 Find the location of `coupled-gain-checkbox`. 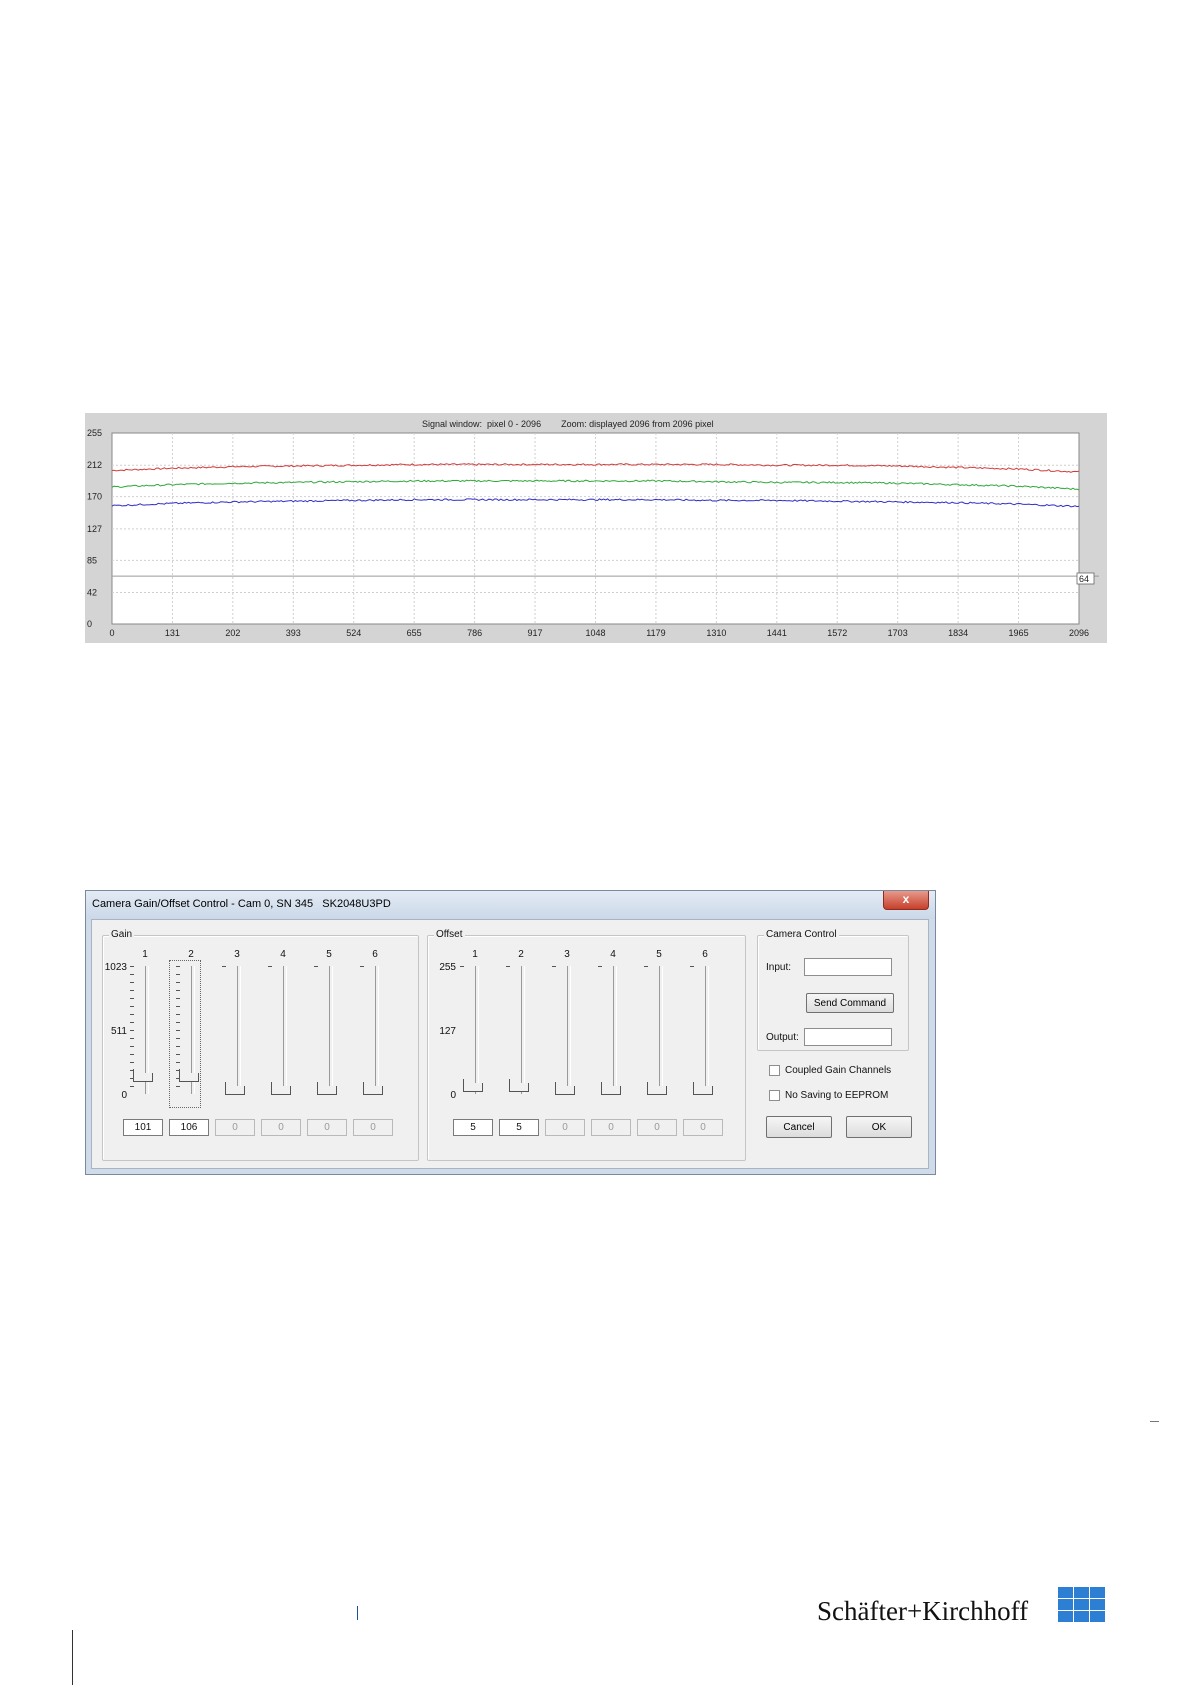

coupled-gain-checkbox is located at coordinates (774, 1070).